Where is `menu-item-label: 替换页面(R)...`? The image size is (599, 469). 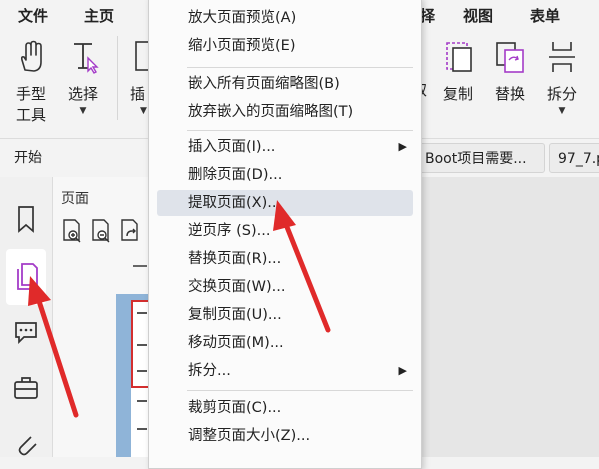
menu-item-label: 替换页面(R)... is located at coordinates (235, 259).